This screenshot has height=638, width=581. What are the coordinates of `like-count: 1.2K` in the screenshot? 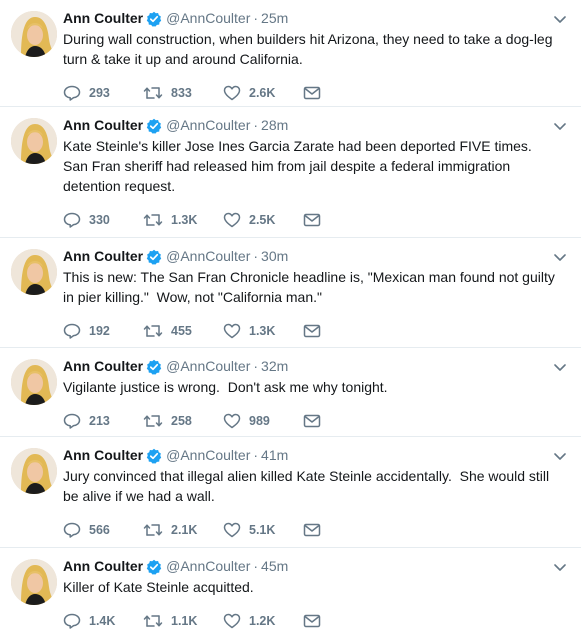 It's located at (262, 621).